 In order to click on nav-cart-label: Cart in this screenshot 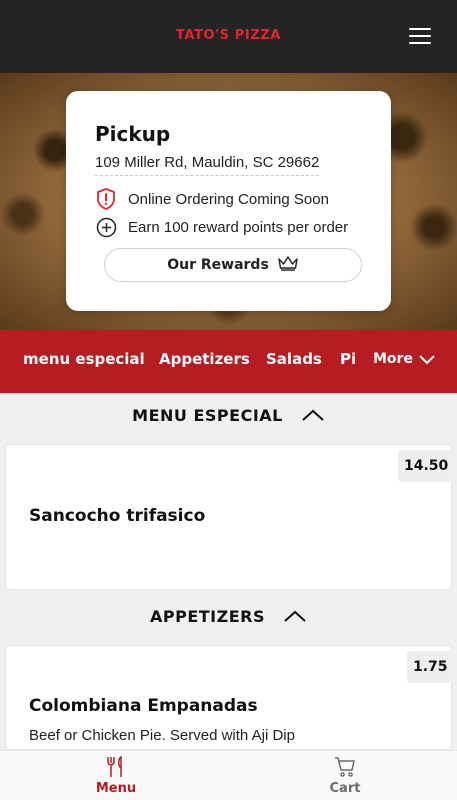, I will do `click(345, 788)`.